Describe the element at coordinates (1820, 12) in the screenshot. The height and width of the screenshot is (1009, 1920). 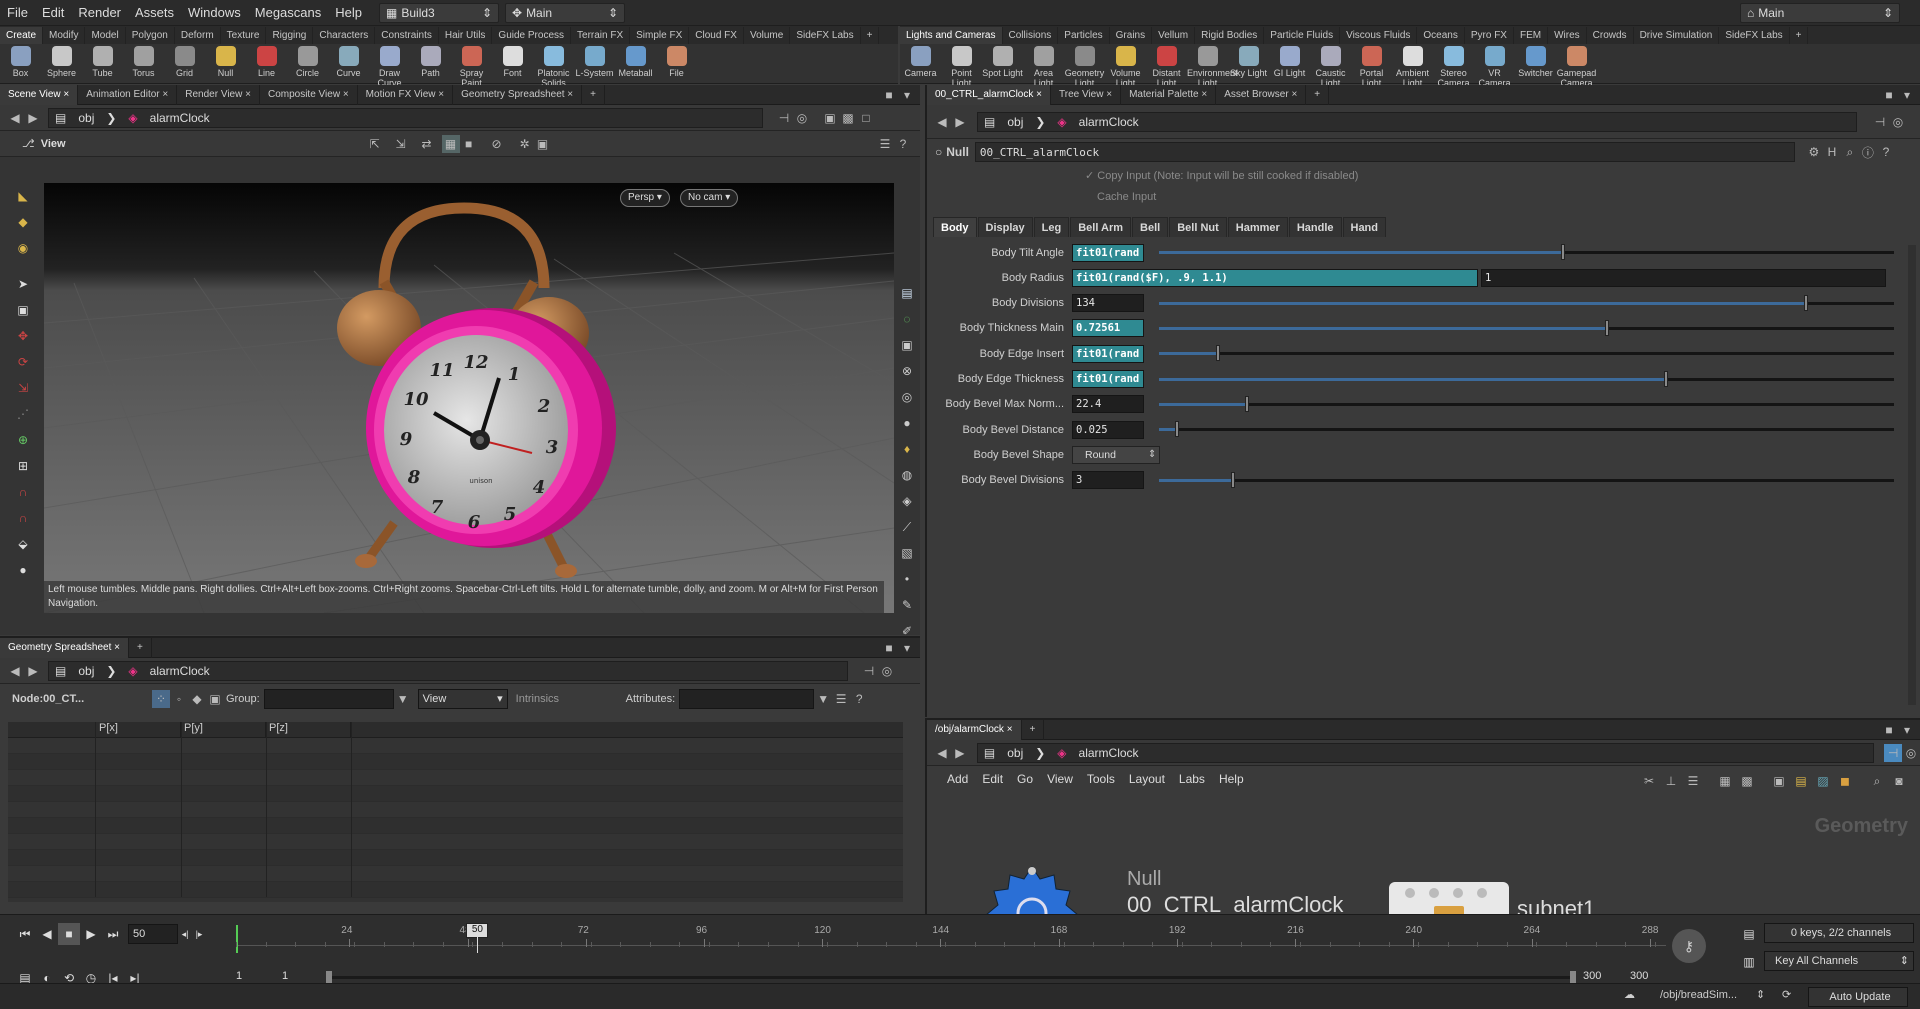
I see `right-desktop-select: ⌂ Main ⇕` at that location.